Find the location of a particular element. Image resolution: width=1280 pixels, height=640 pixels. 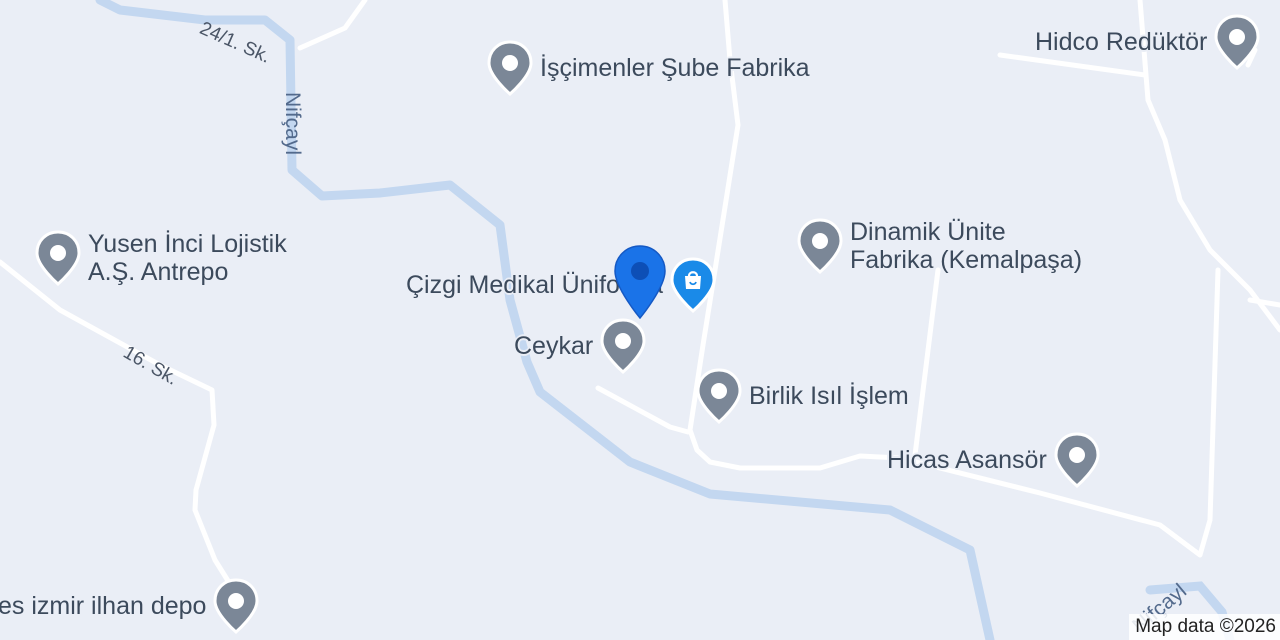

shopping-bag-pin-icon is located at coordinates (693, 285).